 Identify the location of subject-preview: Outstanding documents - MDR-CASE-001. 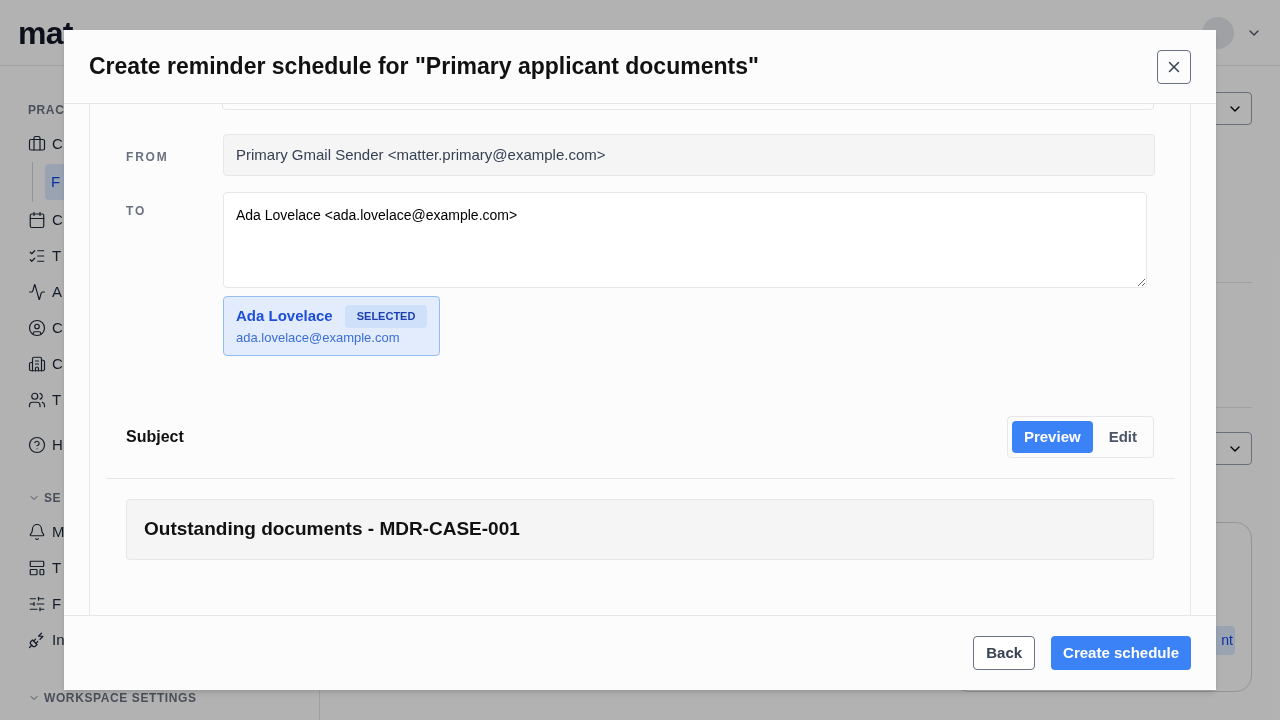
(640, 529).